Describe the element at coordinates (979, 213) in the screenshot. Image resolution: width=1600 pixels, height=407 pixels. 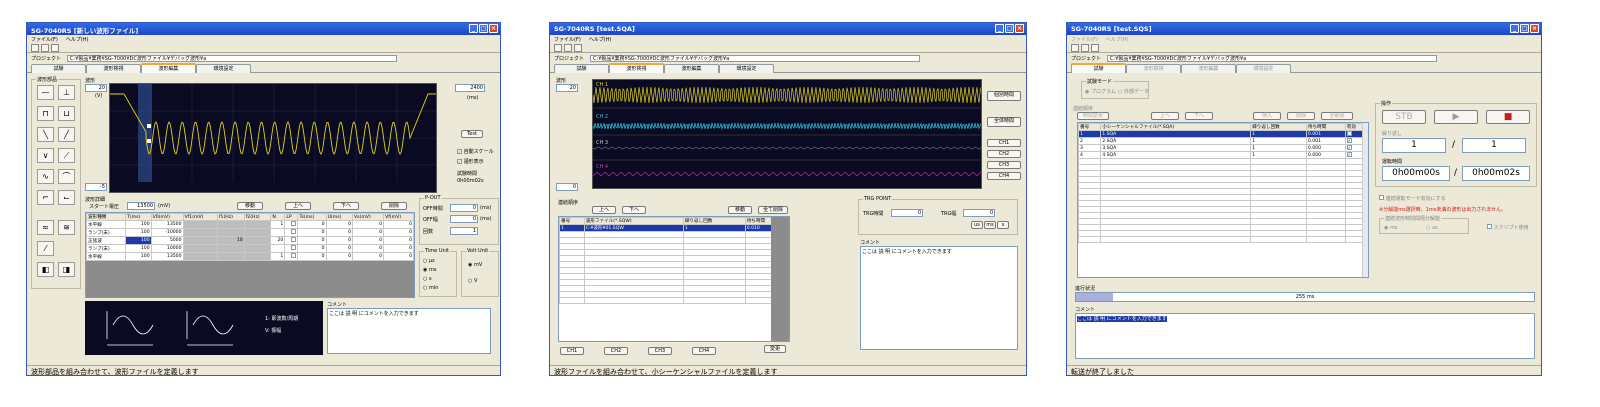
I see `trg-width-input: 0` at that location.